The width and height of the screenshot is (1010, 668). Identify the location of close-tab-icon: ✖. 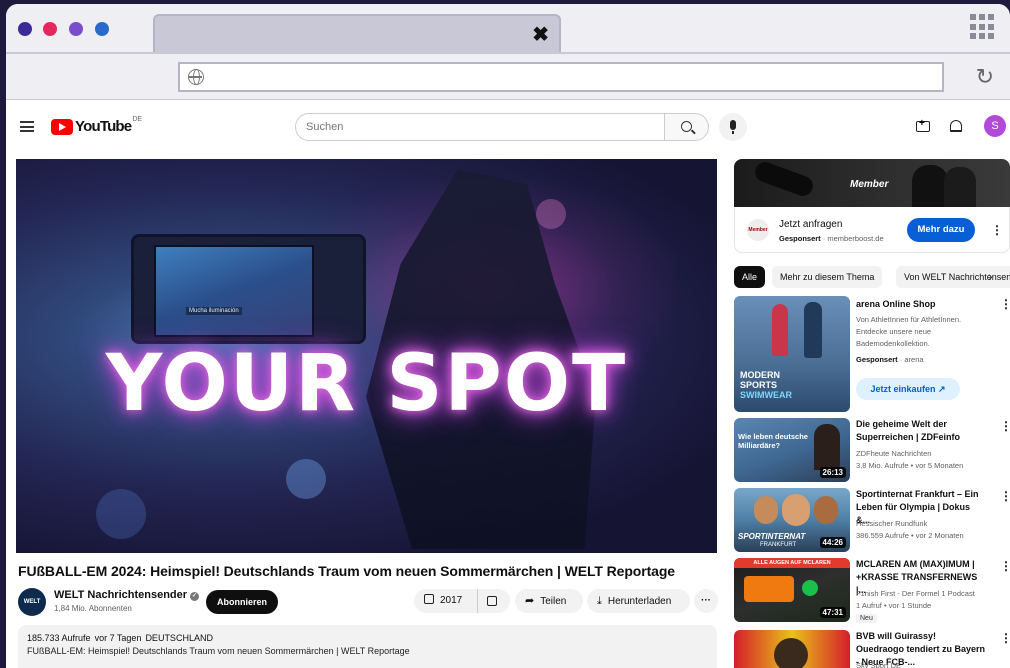
(540, 34).